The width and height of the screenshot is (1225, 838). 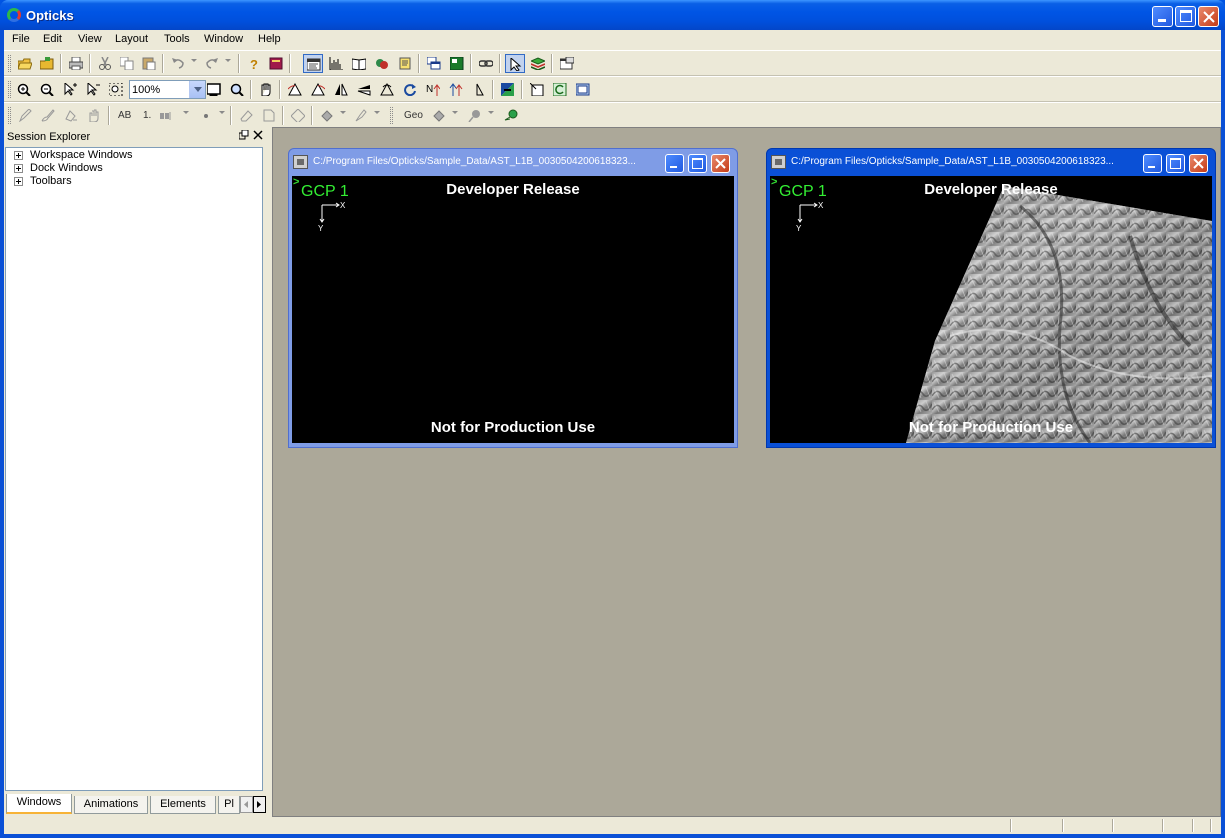 I want to click on help-book-button, so click(x=276, y=63).